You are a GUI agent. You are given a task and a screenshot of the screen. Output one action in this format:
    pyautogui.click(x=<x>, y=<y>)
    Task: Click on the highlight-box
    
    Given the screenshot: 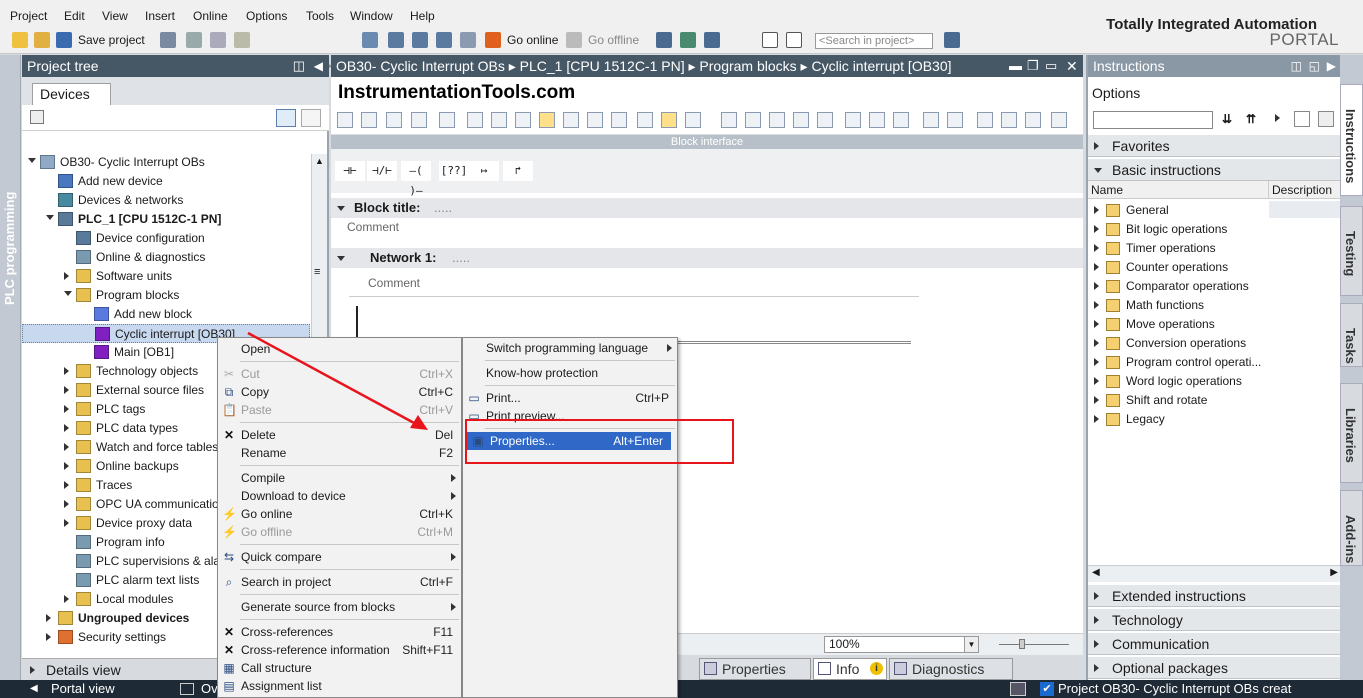 What is the action you would take?
    pyautogui.click(x=599, y=441)
    